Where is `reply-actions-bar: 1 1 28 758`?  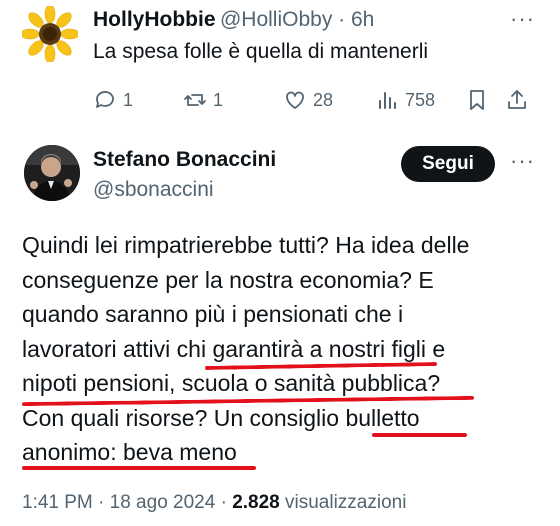 reply-actions-bar: 1 1 28 758 is located at coordinates (313, 103).